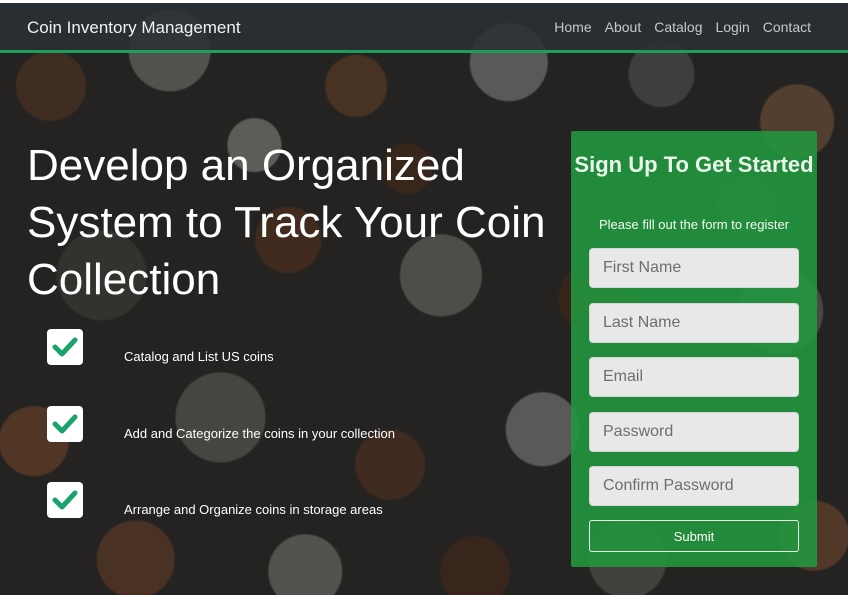 This screenshot has height=595, width=850. I want to click on confirm-password-field, so click(694, 486).